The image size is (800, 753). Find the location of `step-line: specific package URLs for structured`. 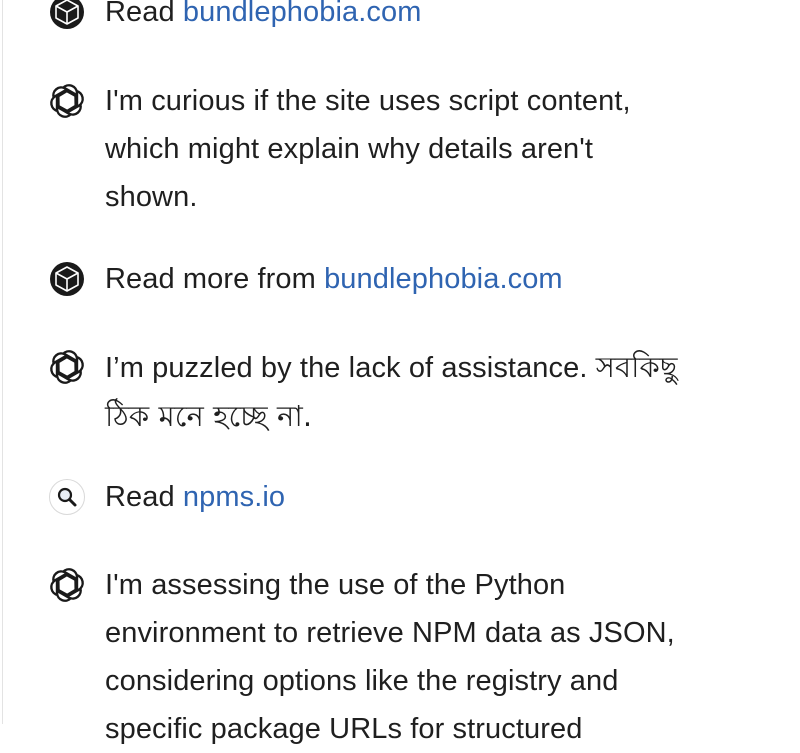

step-line: specific package URLs for structured is located at coordinates (344, 729).